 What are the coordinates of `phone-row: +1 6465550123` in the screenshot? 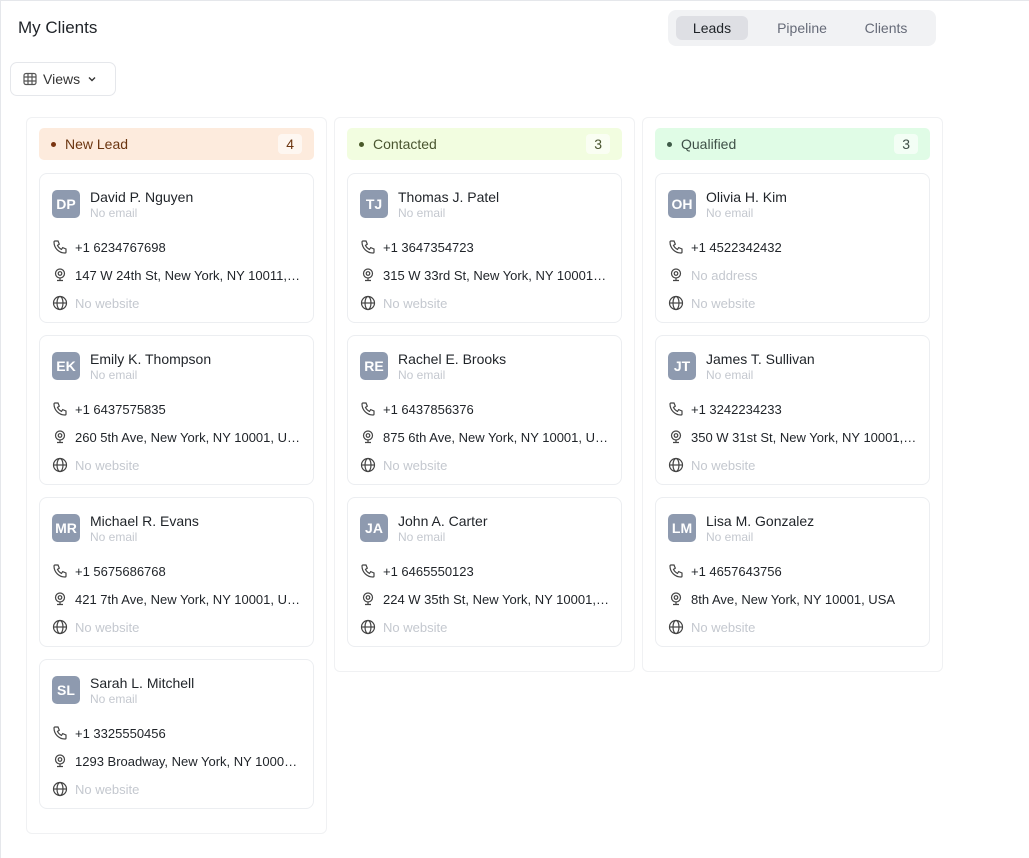 It's located at (484, 571).